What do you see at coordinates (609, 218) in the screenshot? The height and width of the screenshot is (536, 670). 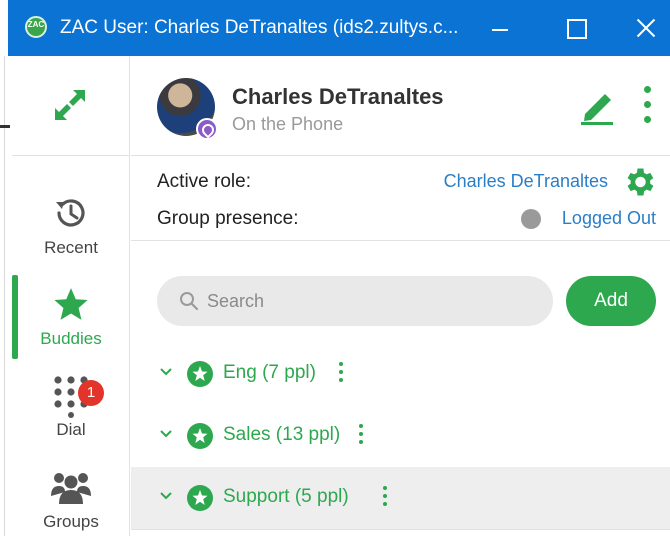 I see `group-presence-value: Logged Out` at bounding box center [609, 218].